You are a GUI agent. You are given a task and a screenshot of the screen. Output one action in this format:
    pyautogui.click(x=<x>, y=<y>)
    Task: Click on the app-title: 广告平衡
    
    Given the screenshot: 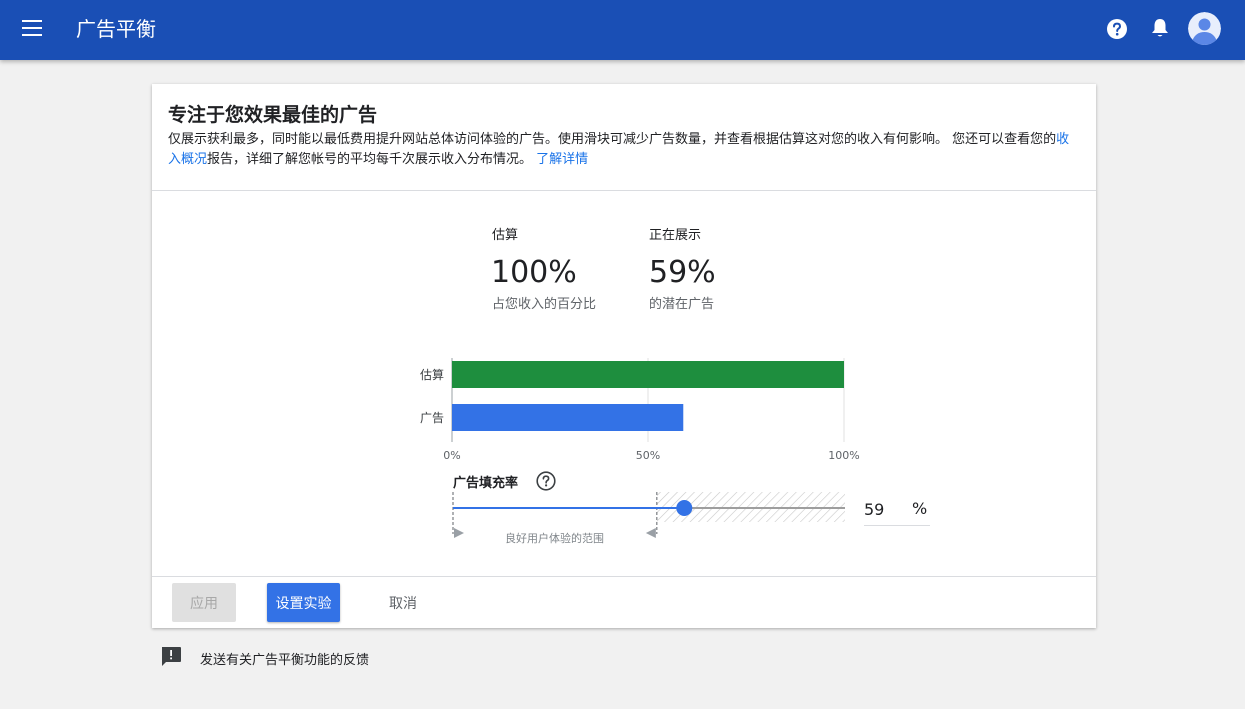 What is the action you would take?
    pyautogui.click(x=116, y=29)
    